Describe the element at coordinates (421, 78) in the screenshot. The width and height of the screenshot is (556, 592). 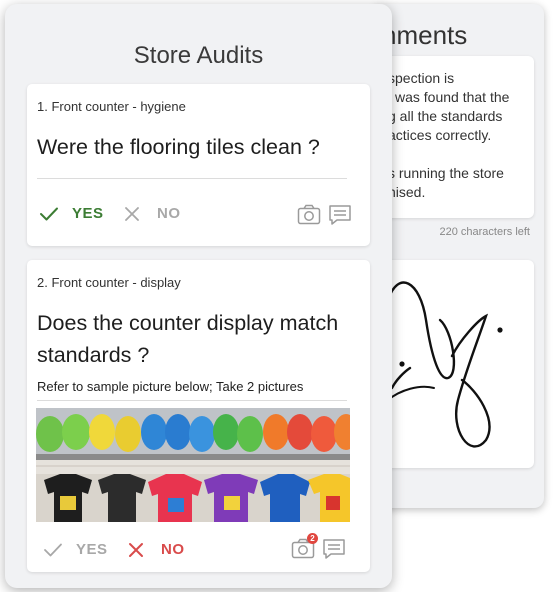
I see `comment-line: spection is` at that location.